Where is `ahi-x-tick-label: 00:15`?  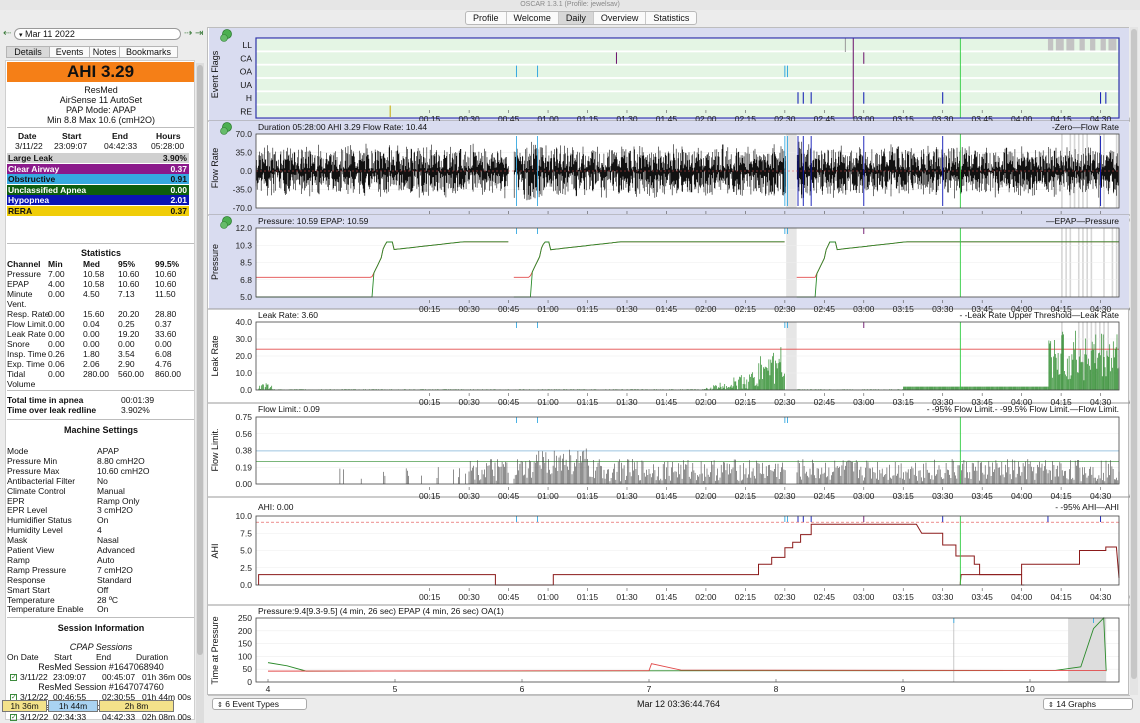
ahi-x-tick-label: 00:15 is located at coordinates (430, 597).